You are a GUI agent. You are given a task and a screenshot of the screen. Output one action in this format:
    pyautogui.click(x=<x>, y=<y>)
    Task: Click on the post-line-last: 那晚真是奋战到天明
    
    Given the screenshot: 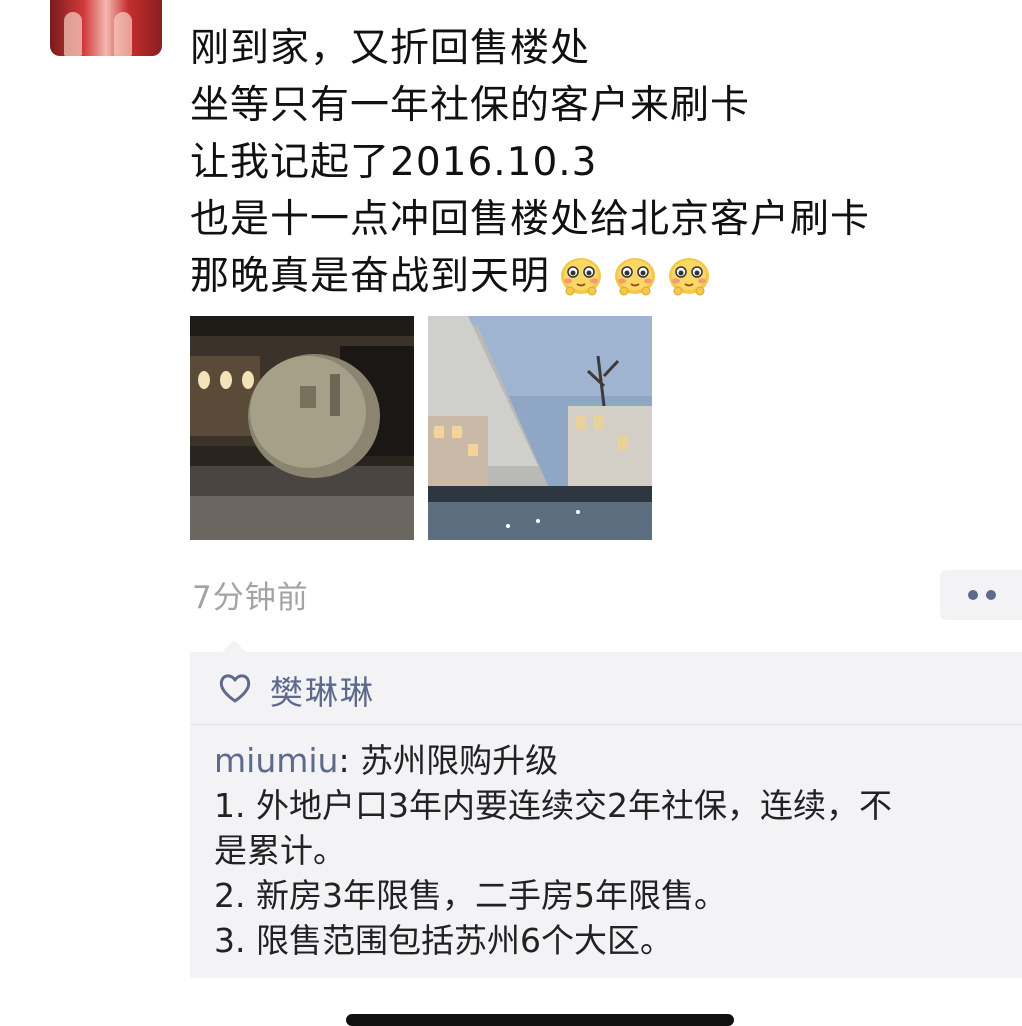 What is the action you would take?
    pyautogui.click(x=590, y=276)
    